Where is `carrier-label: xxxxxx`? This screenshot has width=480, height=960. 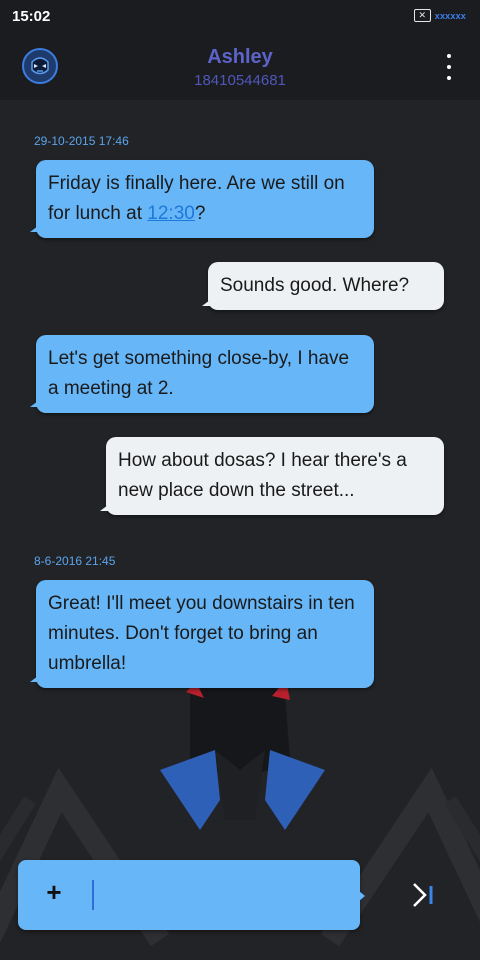
carrier-label: xxxxxx is located at coordinates (450, 15).